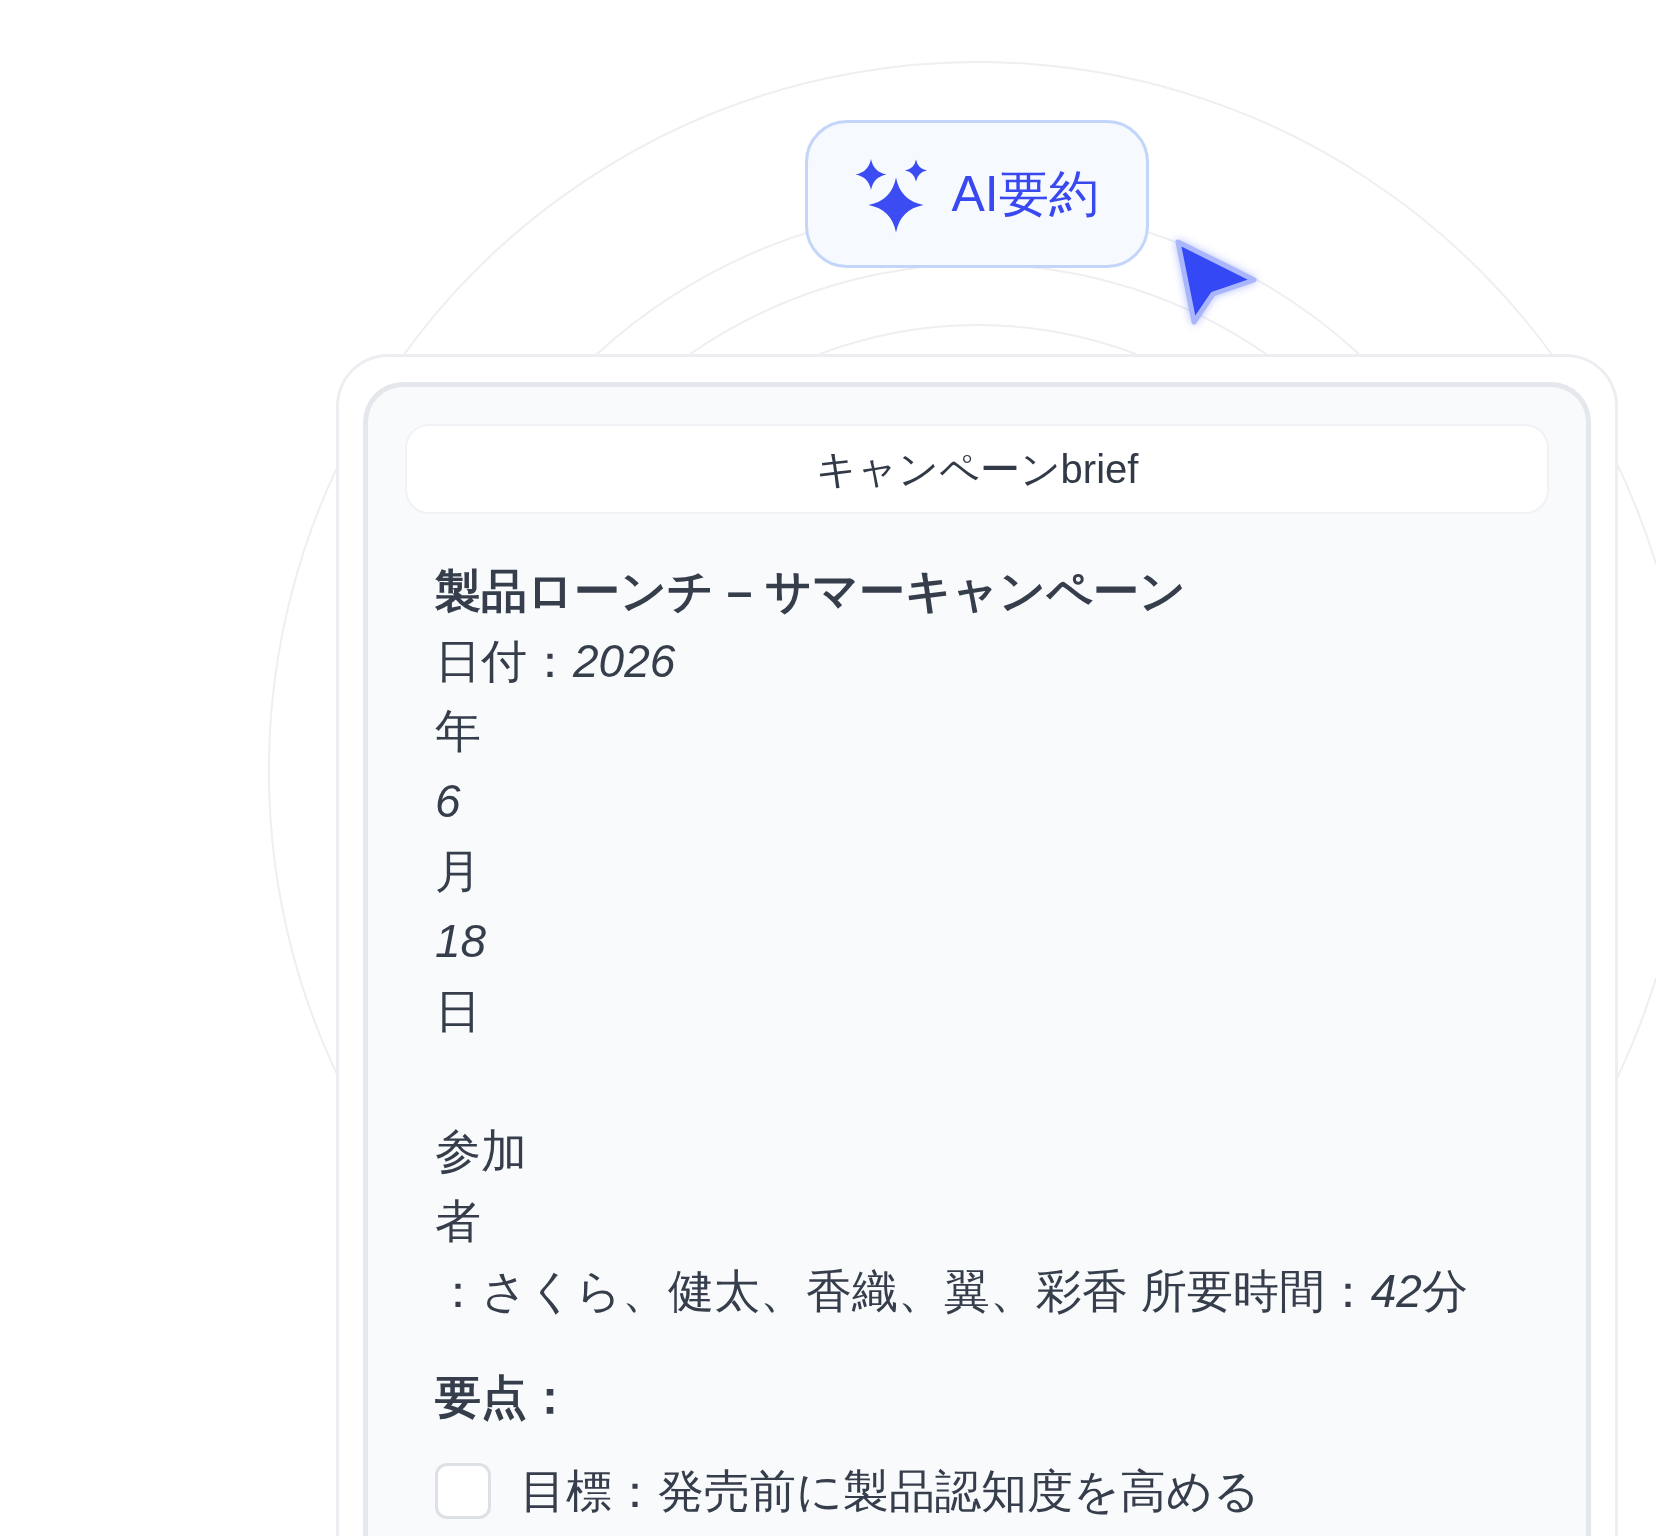 The width and height of the screenshot is (1656, 1536). Describe the element at coordinates (811, 591) in the screenshot. I see `document-heading: 製品ローンチ – サマーキャンペーン` at that location.